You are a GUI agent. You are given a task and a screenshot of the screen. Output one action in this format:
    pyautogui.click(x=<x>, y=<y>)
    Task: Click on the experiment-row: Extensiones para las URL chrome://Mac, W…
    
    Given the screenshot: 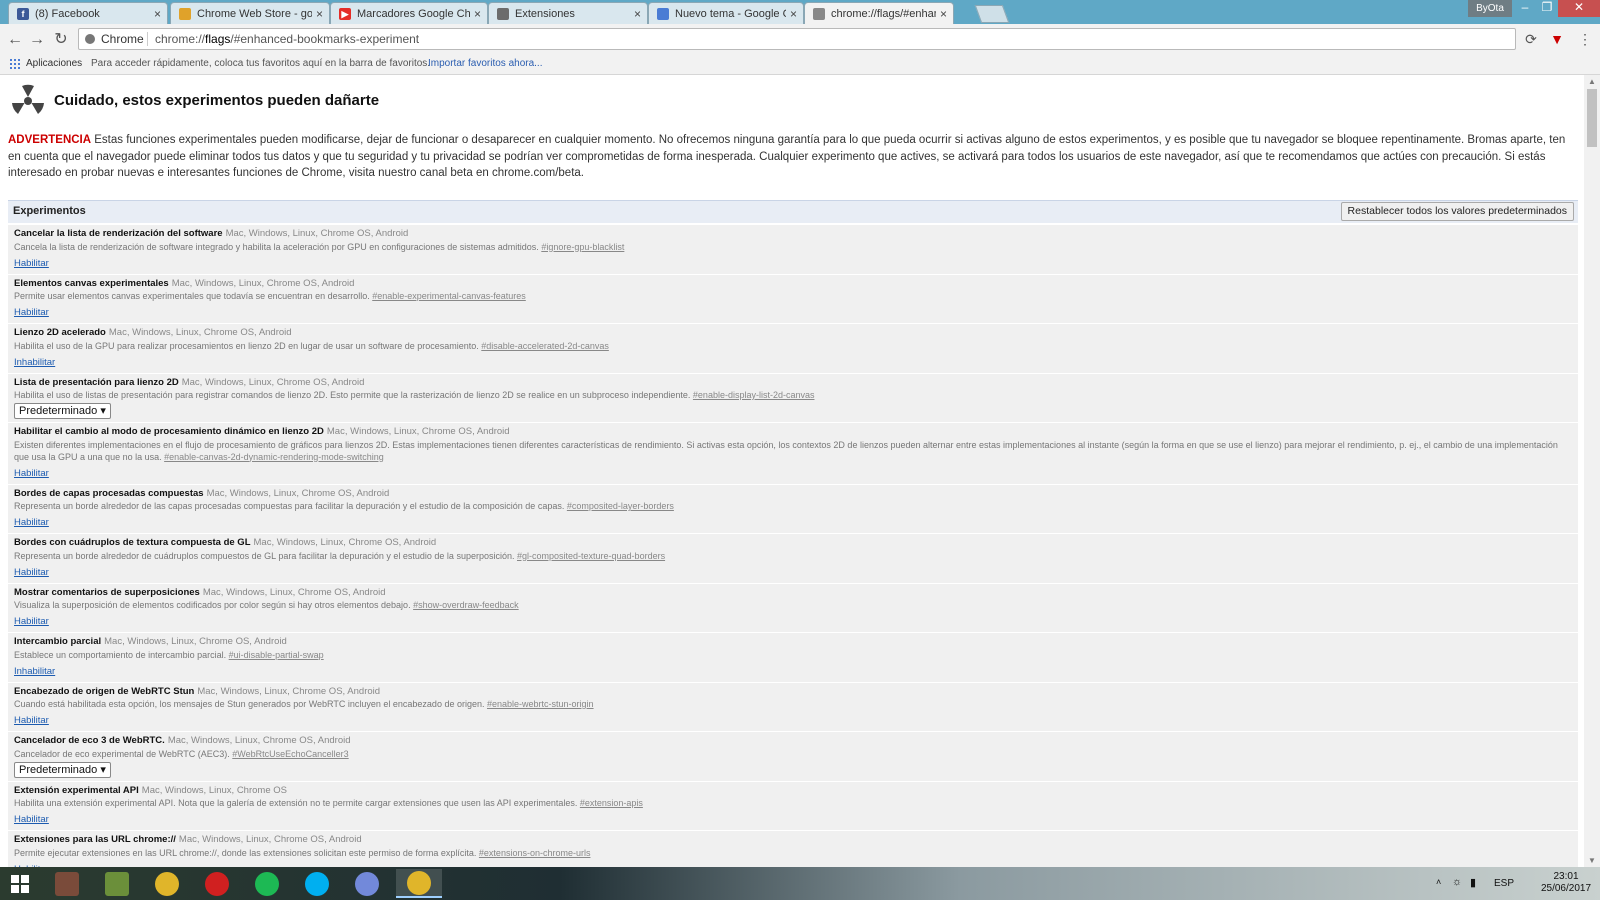 What is the action you would take?
    pyautogui.click(x=793, y=849)
    